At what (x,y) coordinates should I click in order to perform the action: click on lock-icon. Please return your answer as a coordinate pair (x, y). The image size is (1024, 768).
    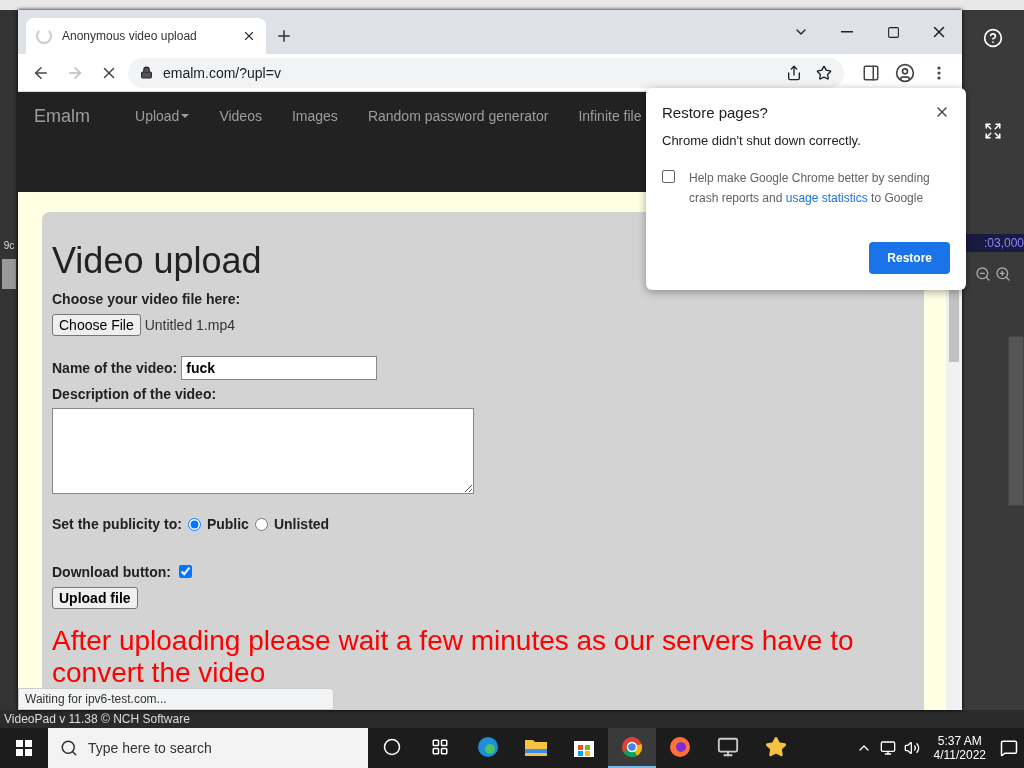
    Looking at the image, I should click on (146, 72).